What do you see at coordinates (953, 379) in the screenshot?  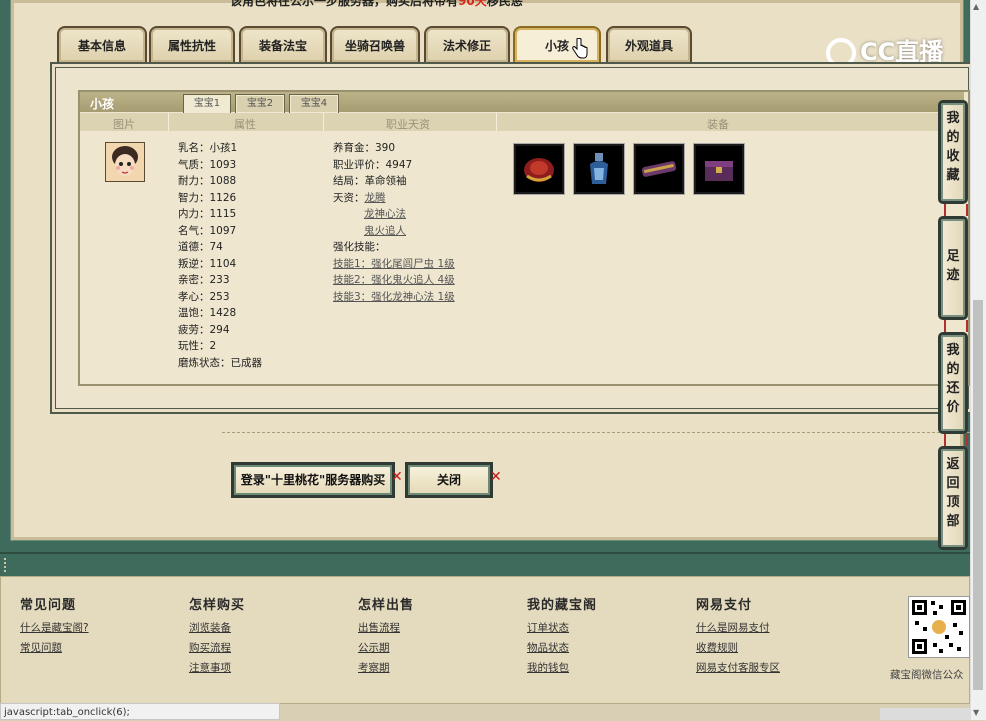 I see `side-button-label: 我的还价` at bounding box center [953, 379].